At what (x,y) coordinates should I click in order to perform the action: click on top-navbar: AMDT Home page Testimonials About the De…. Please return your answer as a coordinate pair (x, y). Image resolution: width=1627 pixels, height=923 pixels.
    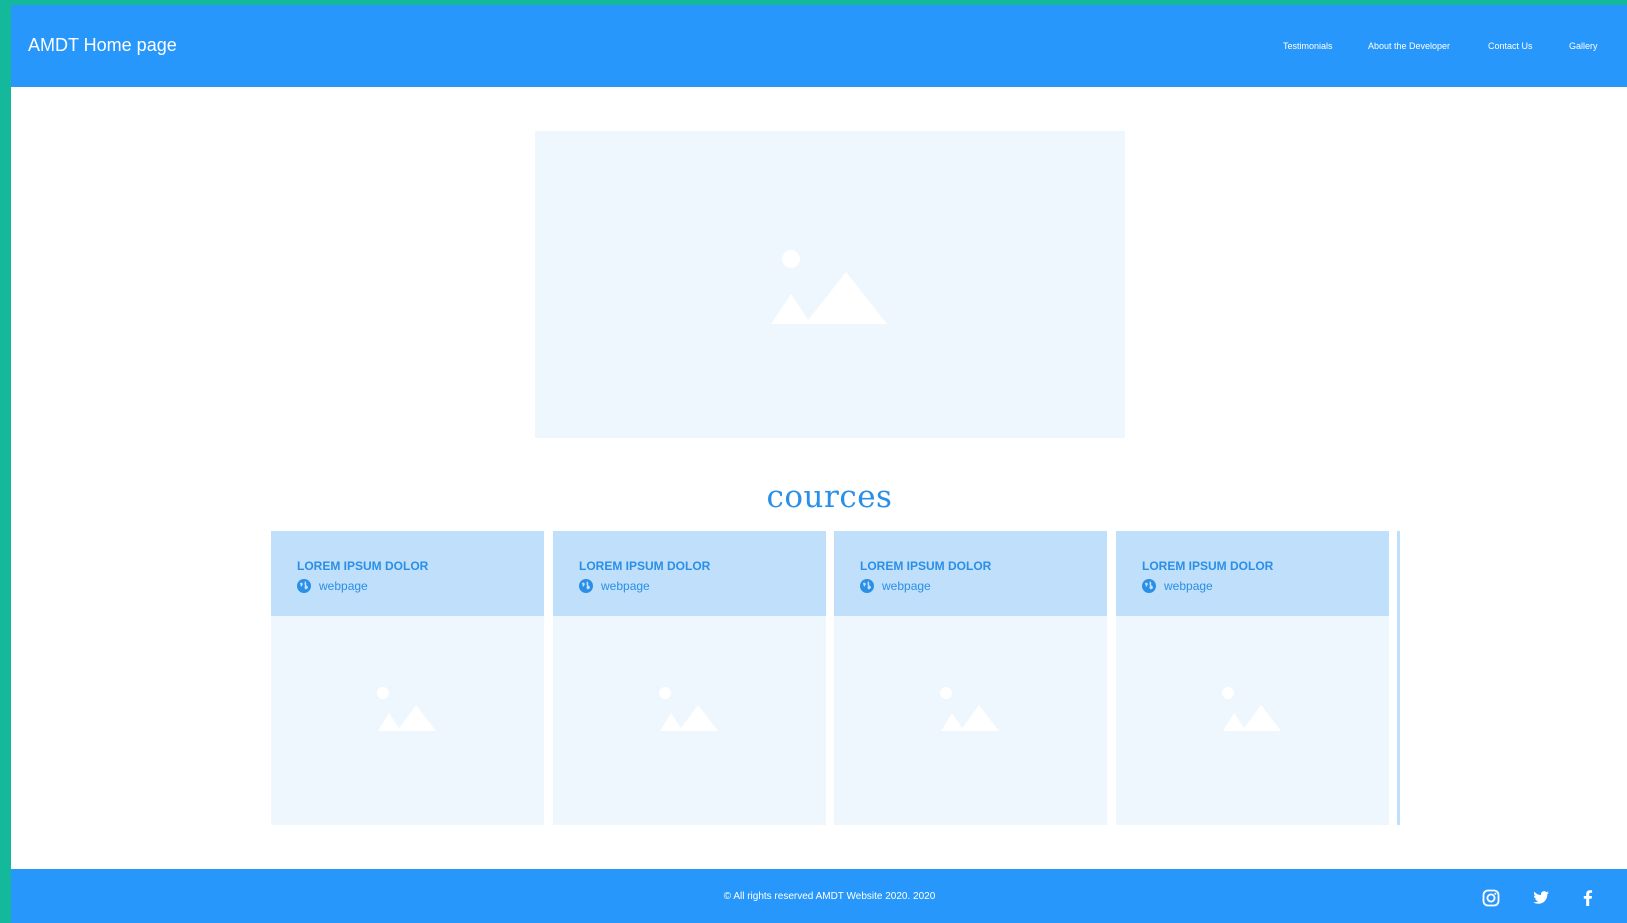
    Looking at the image, I should click on (819, 46).